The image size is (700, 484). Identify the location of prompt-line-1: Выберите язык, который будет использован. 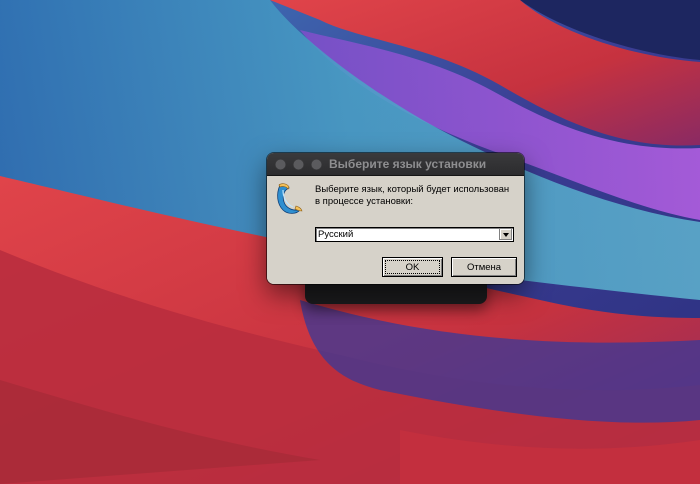
(412, 189).